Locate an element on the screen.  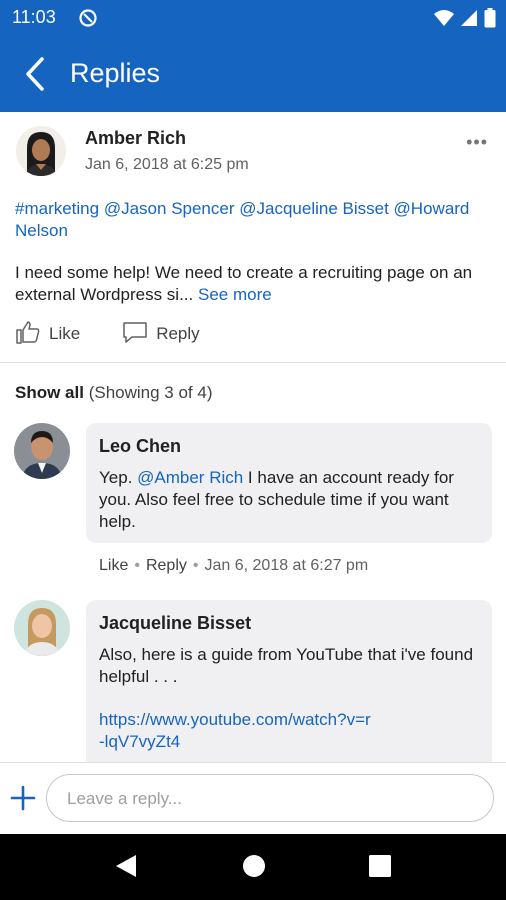
status-bar: 11:03 is located at coordinates (253, 18).